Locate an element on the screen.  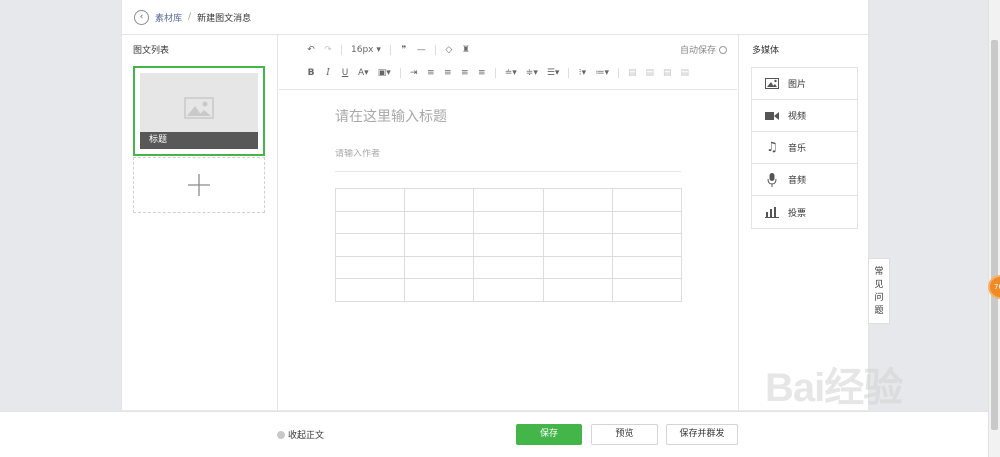
autosave-toggle: 自动保存 is located at coordinates (703, 49).